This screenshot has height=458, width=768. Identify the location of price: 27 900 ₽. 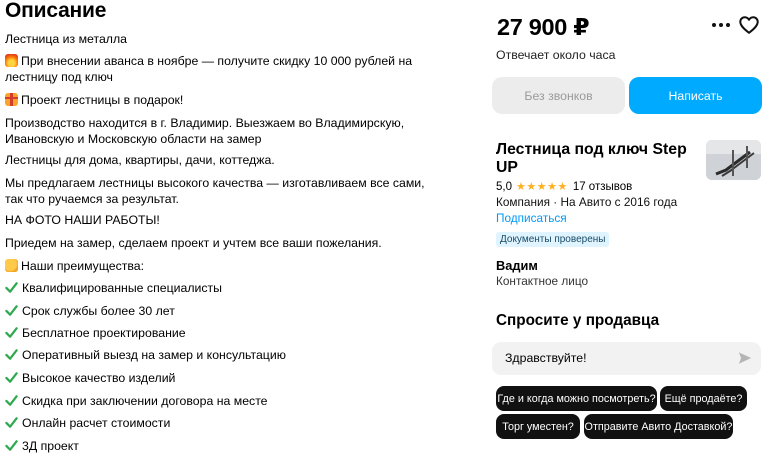
(543, 27).